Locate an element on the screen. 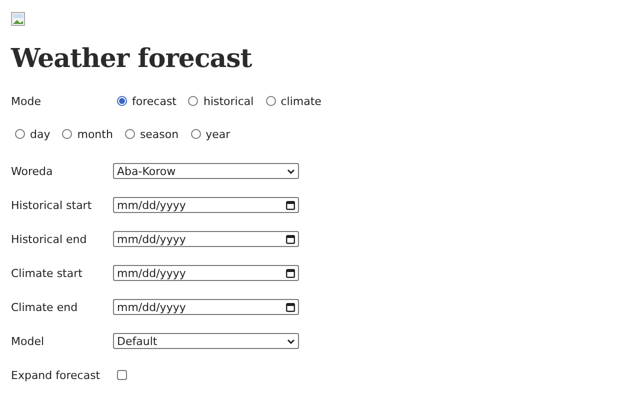  radio-option: season is located at coordinates (151, 134).